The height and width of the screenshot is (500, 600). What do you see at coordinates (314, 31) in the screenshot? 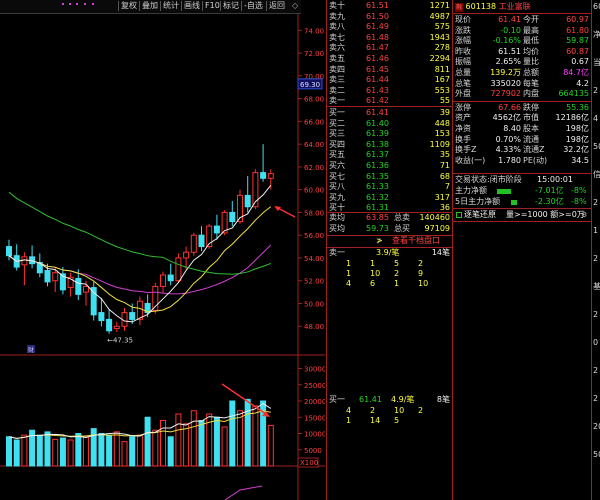
I see `price-axis-label: 74.00` at bounding box center [314, 31].